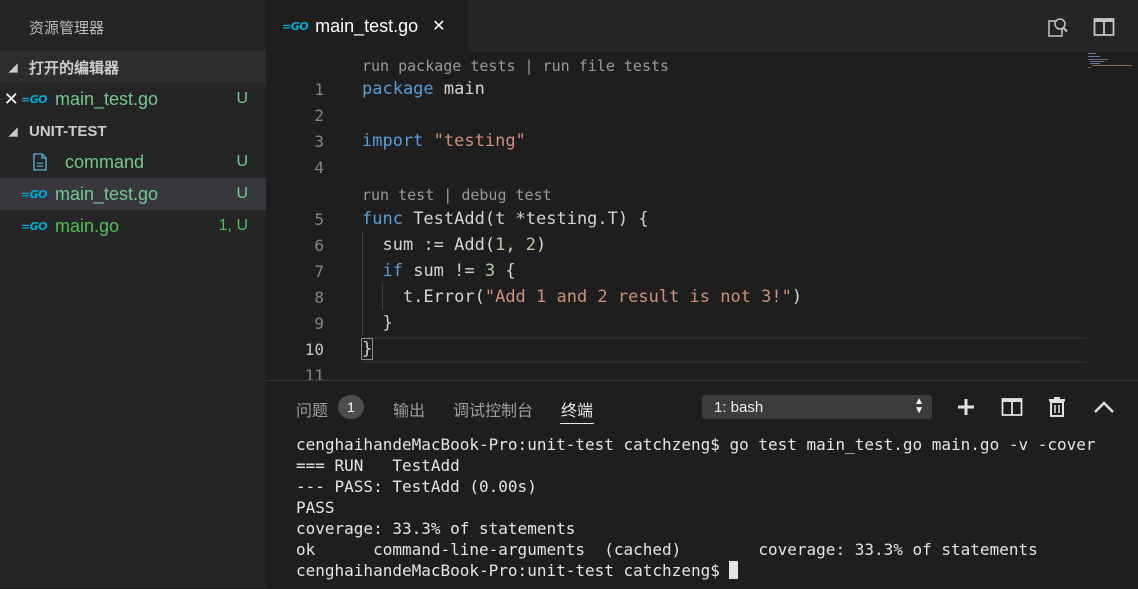 This screenshot has height=589, width=1138. I want to click on file-name: command, so click(105, 161).